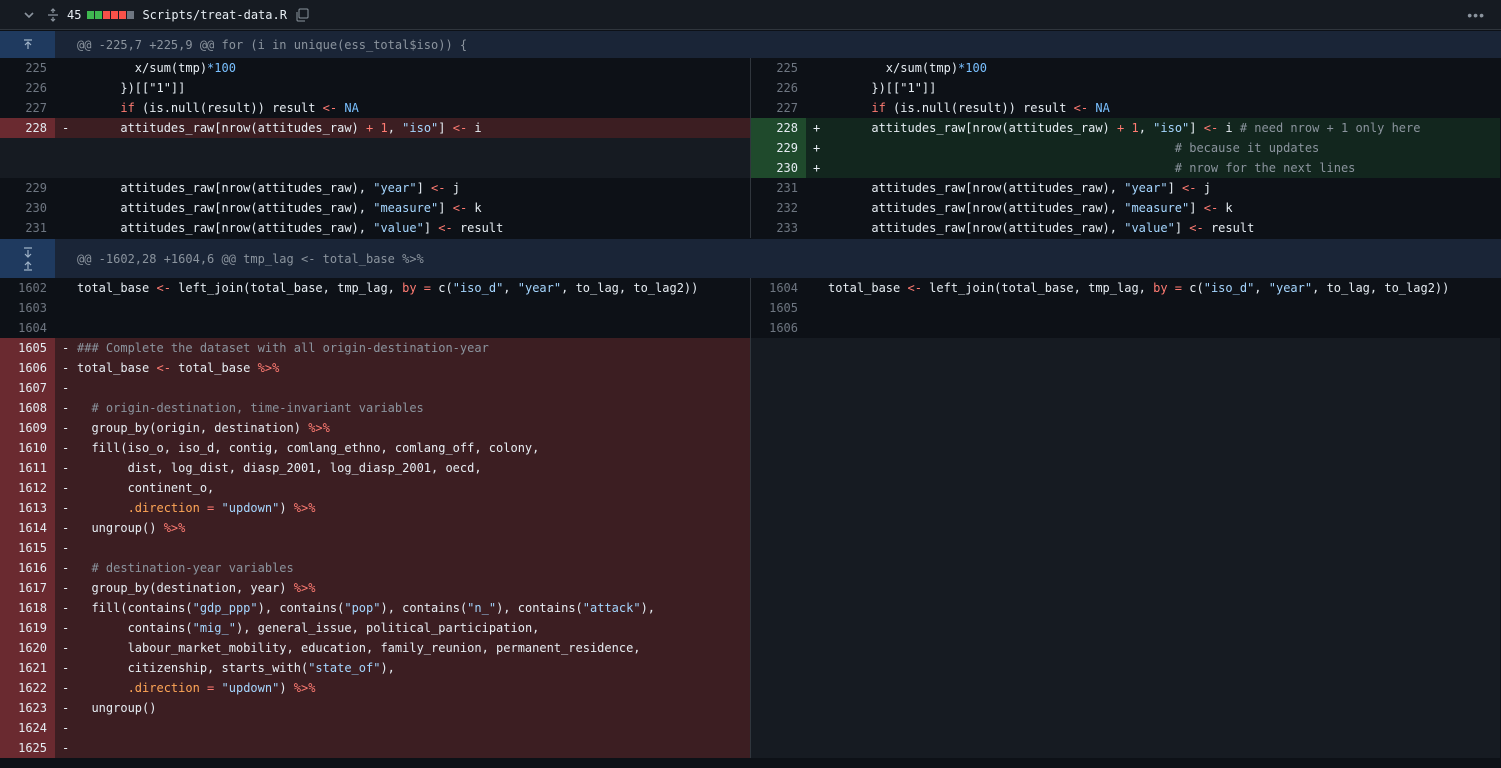  What do you see at coordinates (302, 15) in the screenshot?
I see `copy-icon` at bounding box center [302, 15].